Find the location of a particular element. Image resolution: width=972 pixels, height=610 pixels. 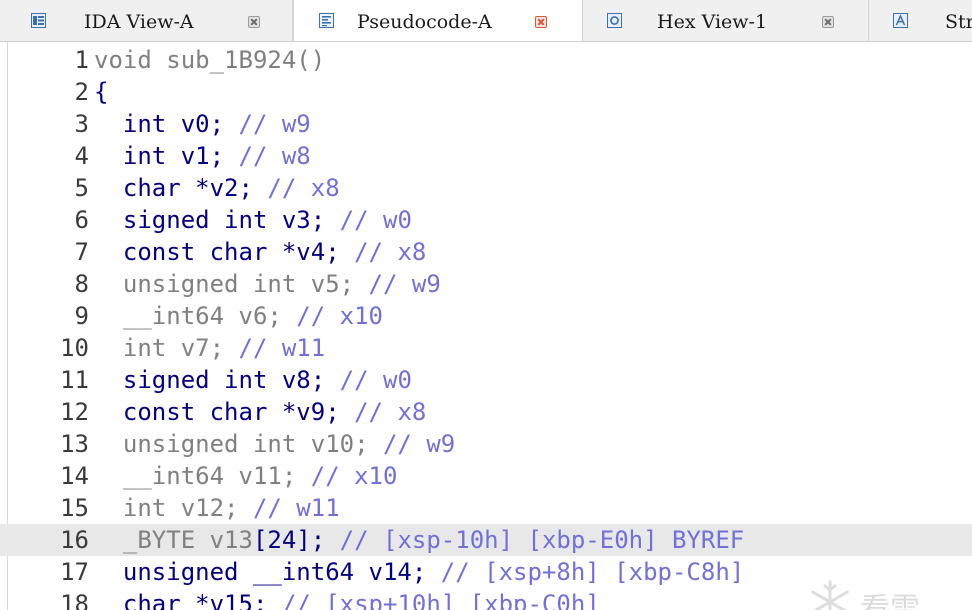

line-number: 14 is located at coordinates (74, 476).